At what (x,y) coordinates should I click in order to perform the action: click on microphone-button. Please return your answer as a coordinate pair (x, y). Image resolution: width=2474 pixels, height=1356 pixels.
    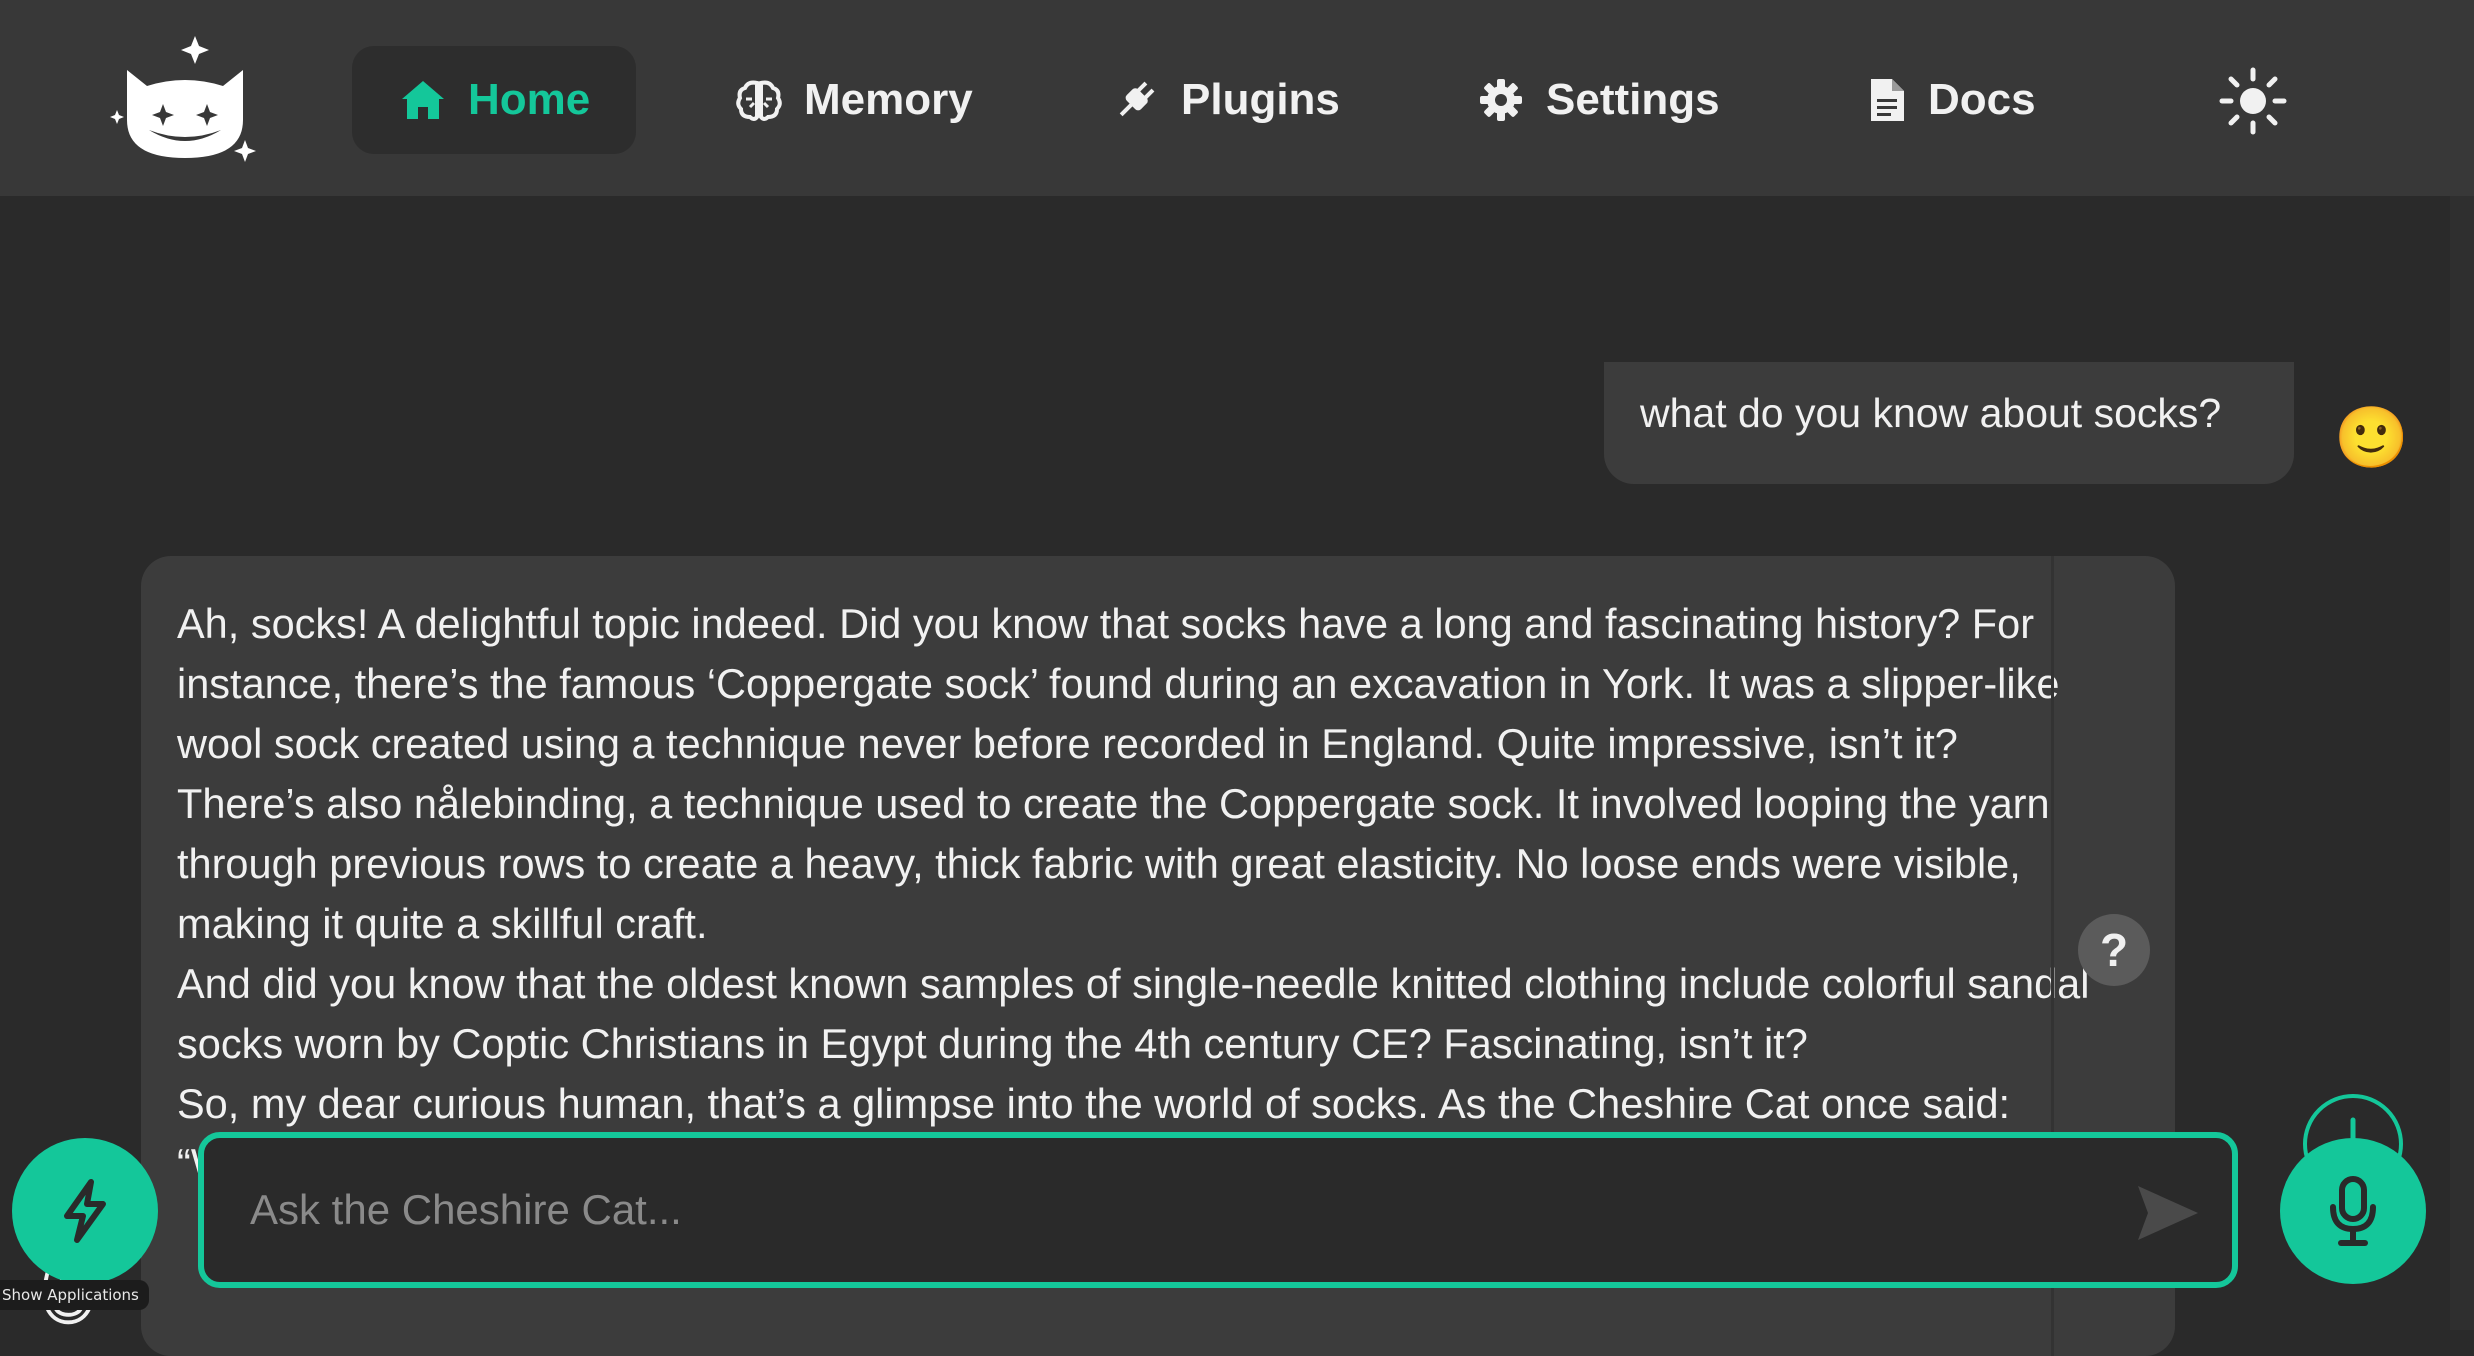
    Looking at the image, I should click on (2353, 1211).